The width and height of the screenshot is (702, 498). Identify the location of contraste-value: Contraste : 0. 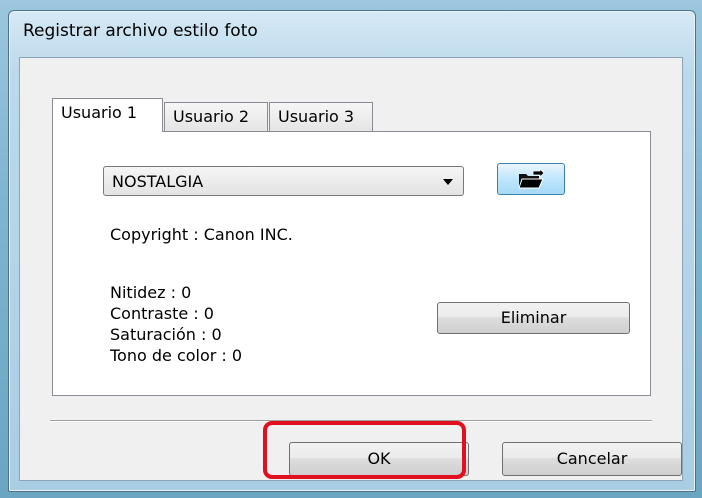
(162, 313).